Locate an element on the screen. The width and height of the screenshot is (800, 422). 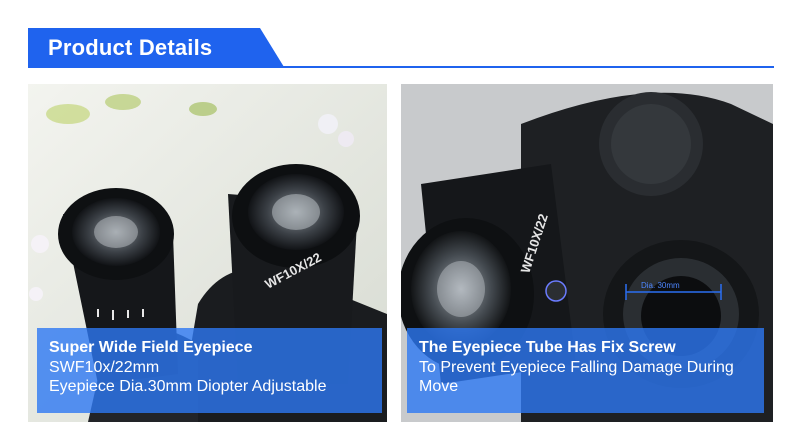
caption-line-left-2: Eyepiece Dia.30mm Diopter Adjustable is located at coordinates (188, 386).